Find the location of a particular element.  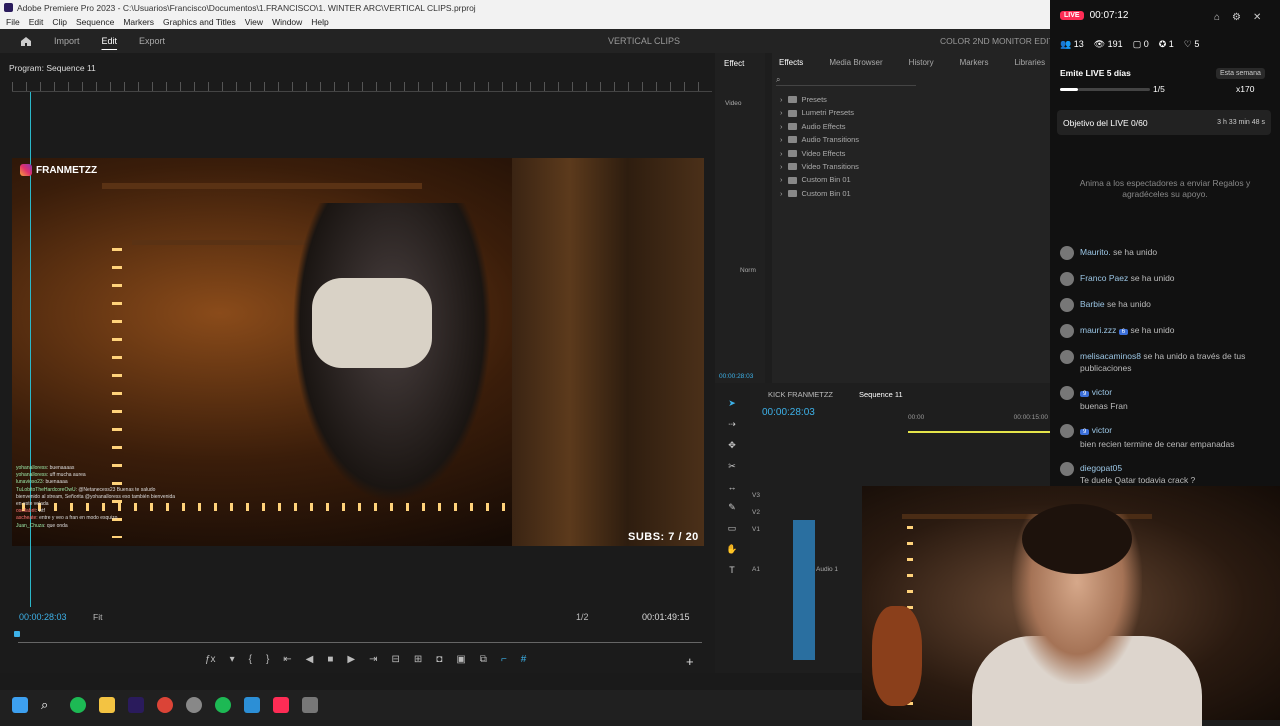

extract-icon: ⊞ is located at coordinates (418, 659).